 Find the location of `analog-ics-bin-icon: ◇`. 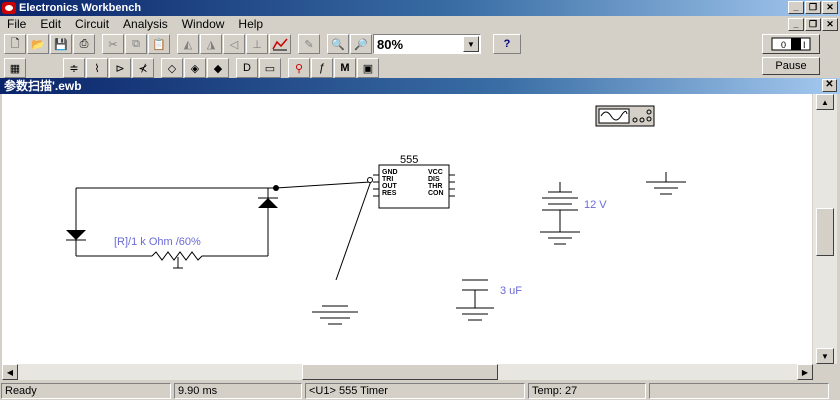

analog-ics-bin-icon: ◇ is located at coordinates (172, 68).